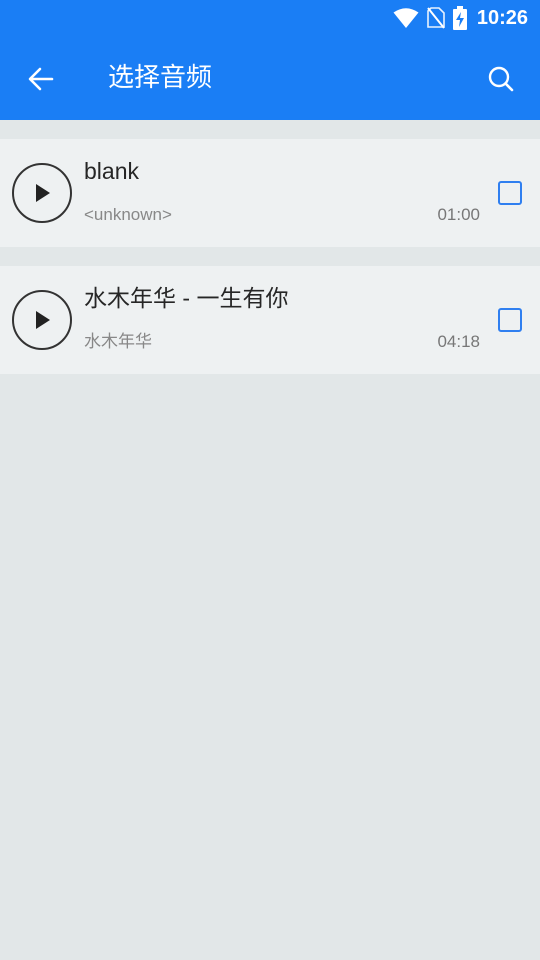  Describe the element at coordinates (118, 341) in the screenshot. I see `audio-artist: 水木年华` at that location.